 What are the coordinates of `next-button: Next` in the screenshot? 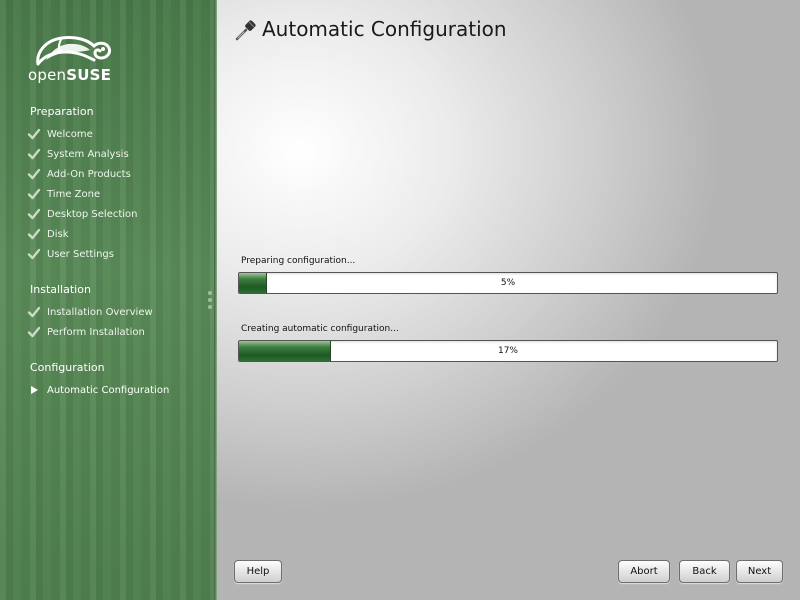 It's located at (759, 571).